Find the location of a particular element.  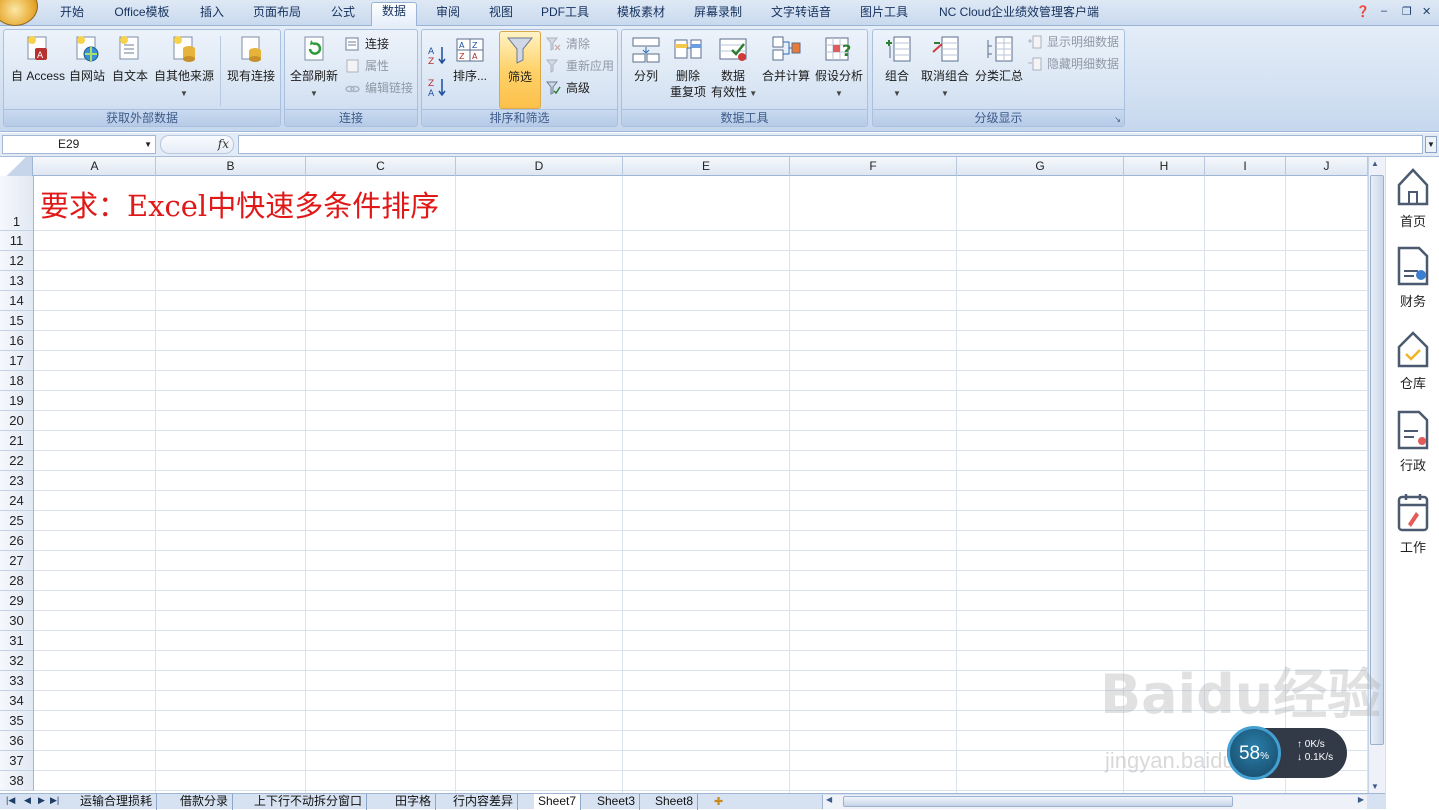

row-header-23: 23 is located at coordinates (16, 481).